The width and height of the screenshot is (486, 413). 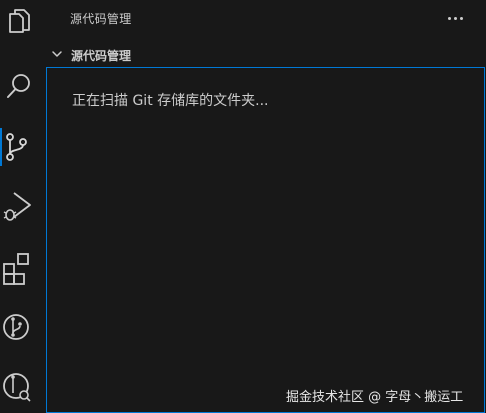 I want to click on section-header: 源代码管理, so click(x=266, y=55).